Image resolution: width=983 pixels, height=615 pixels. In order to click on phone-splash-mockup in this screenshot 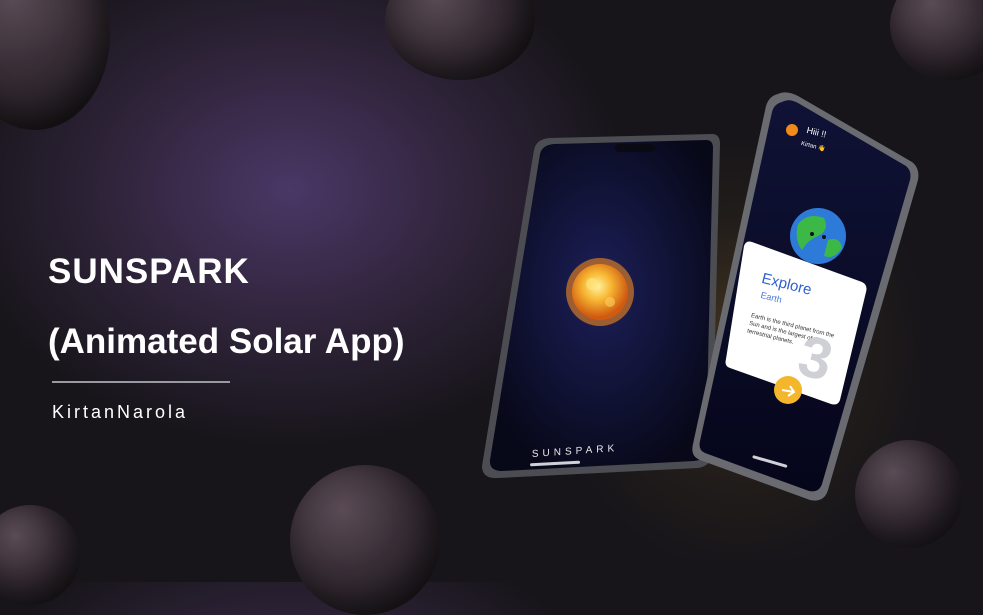, I will do `click(600, 307)`.